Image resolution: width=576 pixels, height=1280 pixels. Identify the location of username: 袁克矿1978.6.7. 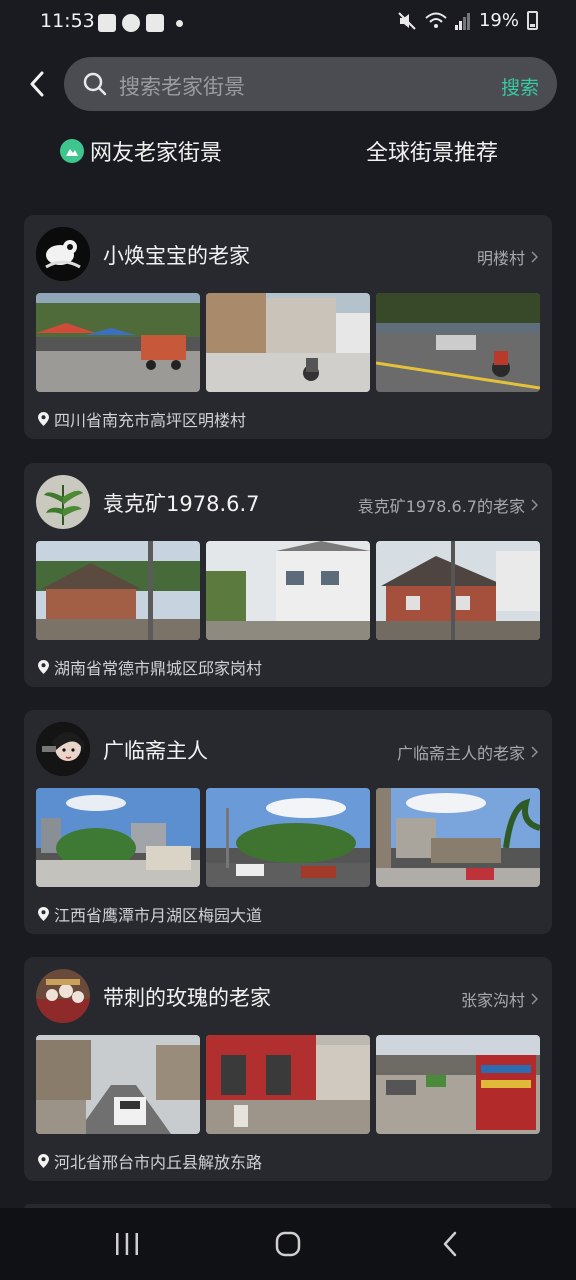
(181, 504).